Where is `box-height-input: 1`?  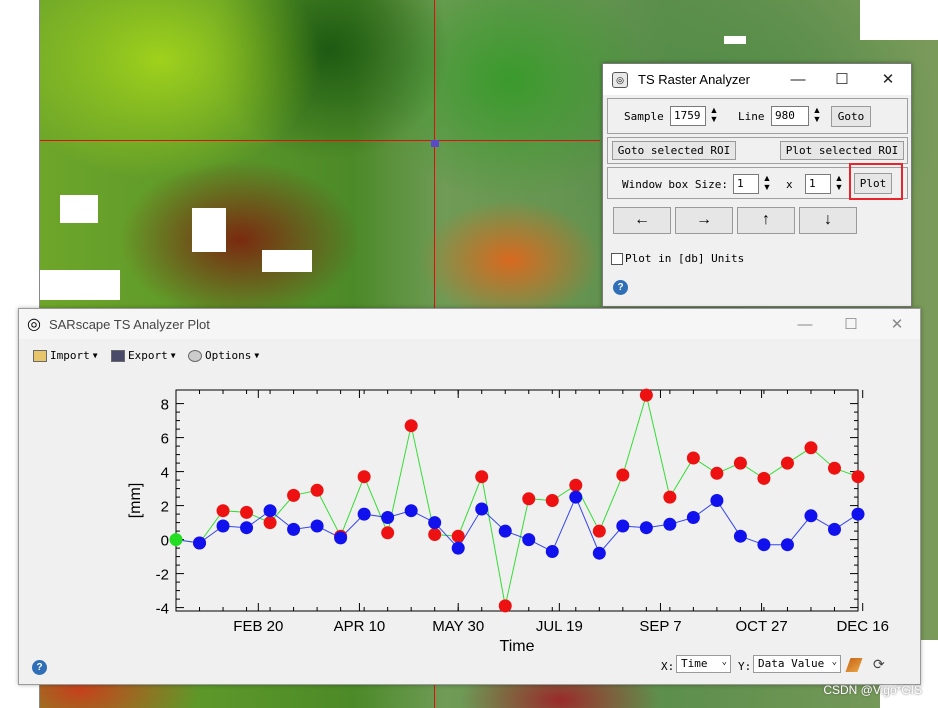
box-height-input: 1 is located at coordinates (818, 184).